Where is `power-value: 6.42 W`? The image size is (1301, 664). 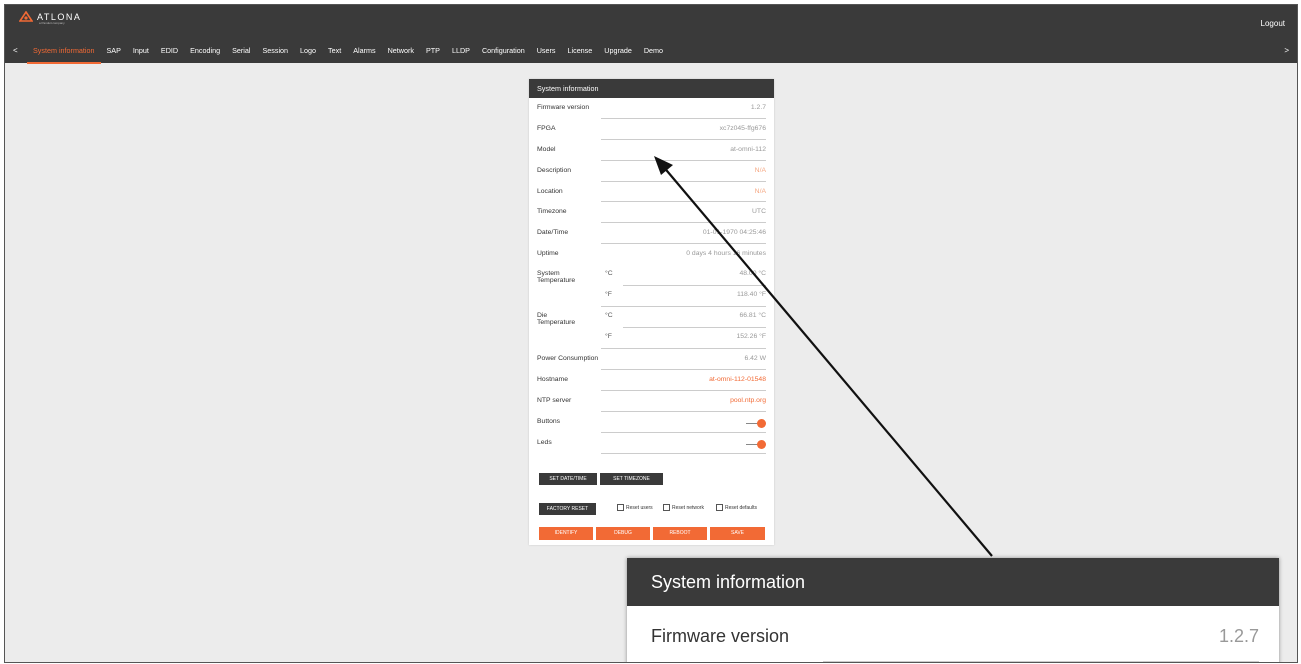 power-value: 6.42 W is located at coordinates (755, 359).